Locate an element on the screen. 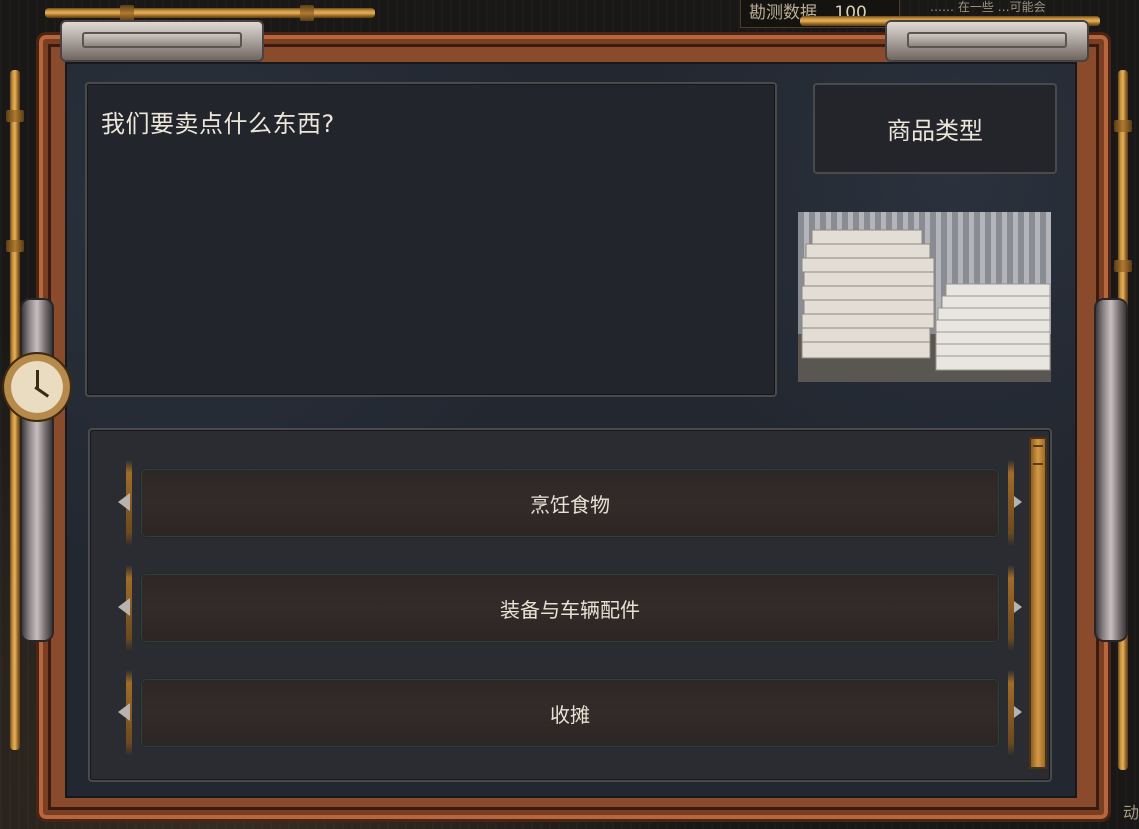  option-row: 装备与车辆配件 is located at coordinates (570, 608).